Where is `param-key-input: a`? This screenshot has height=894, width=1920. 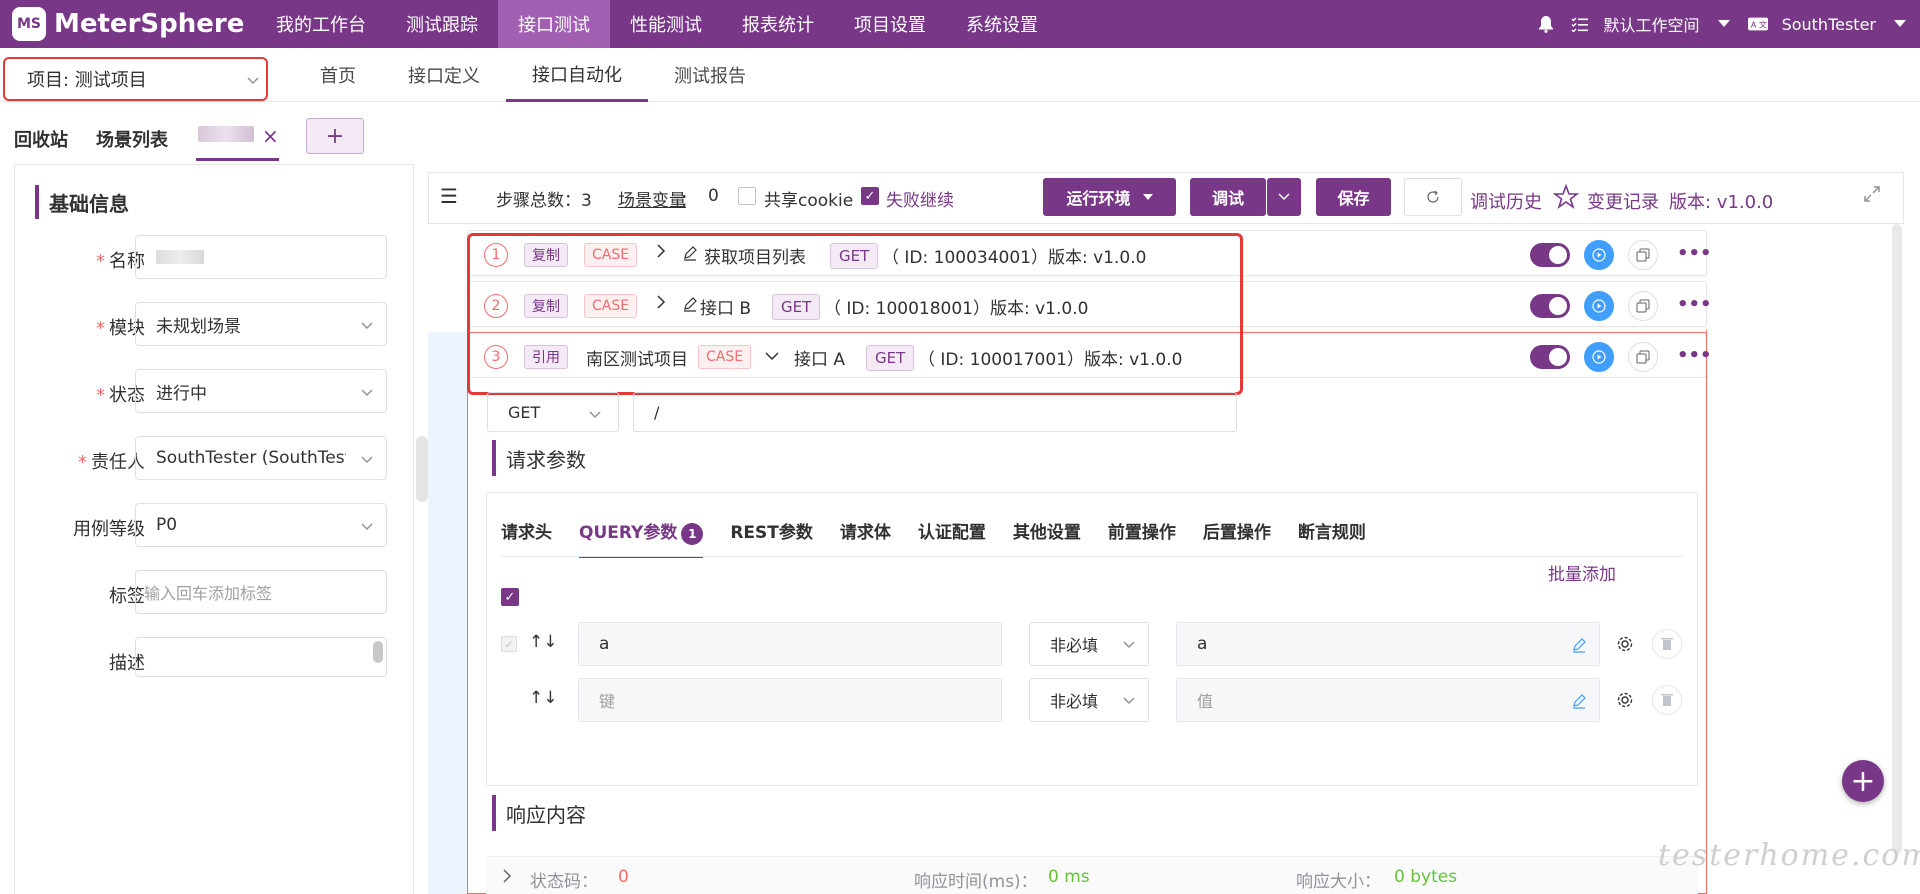 param-key-input: a is located at coordinates (790, 644).